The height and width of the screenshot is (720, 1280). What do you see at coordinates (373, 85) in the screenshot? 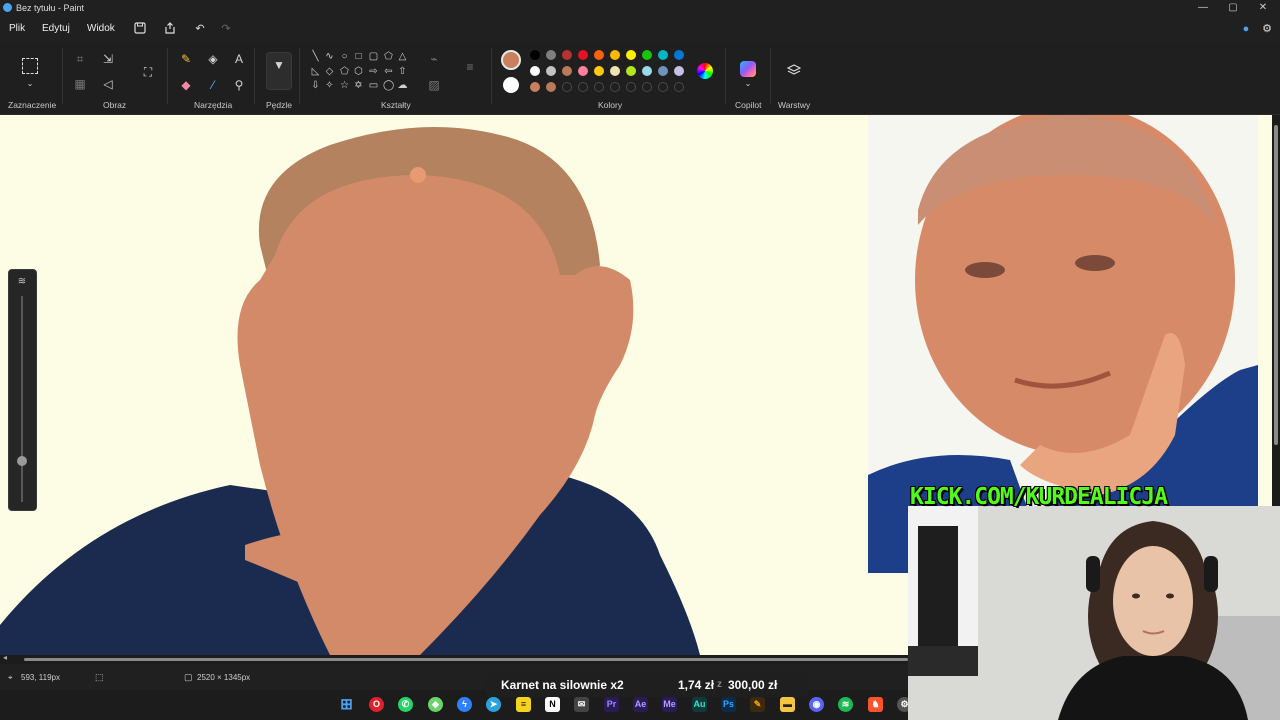
I see `callout-rect-shape-icon: ▭` at bounding box center [373, 85].